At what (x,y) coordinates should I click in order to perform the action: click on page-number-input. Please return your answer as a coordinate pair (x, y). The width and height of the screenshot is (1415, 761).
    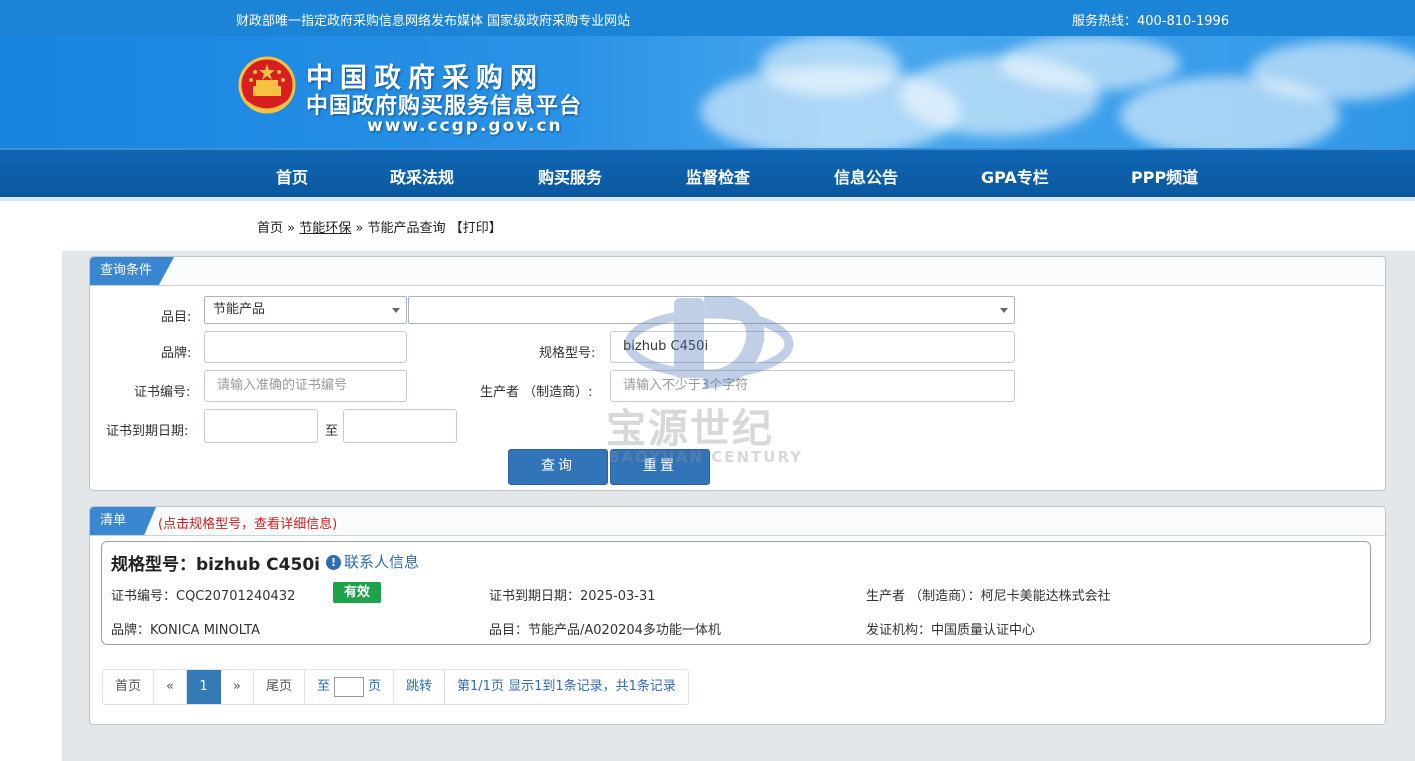
    Looking at the image, I should click on (348, 686).